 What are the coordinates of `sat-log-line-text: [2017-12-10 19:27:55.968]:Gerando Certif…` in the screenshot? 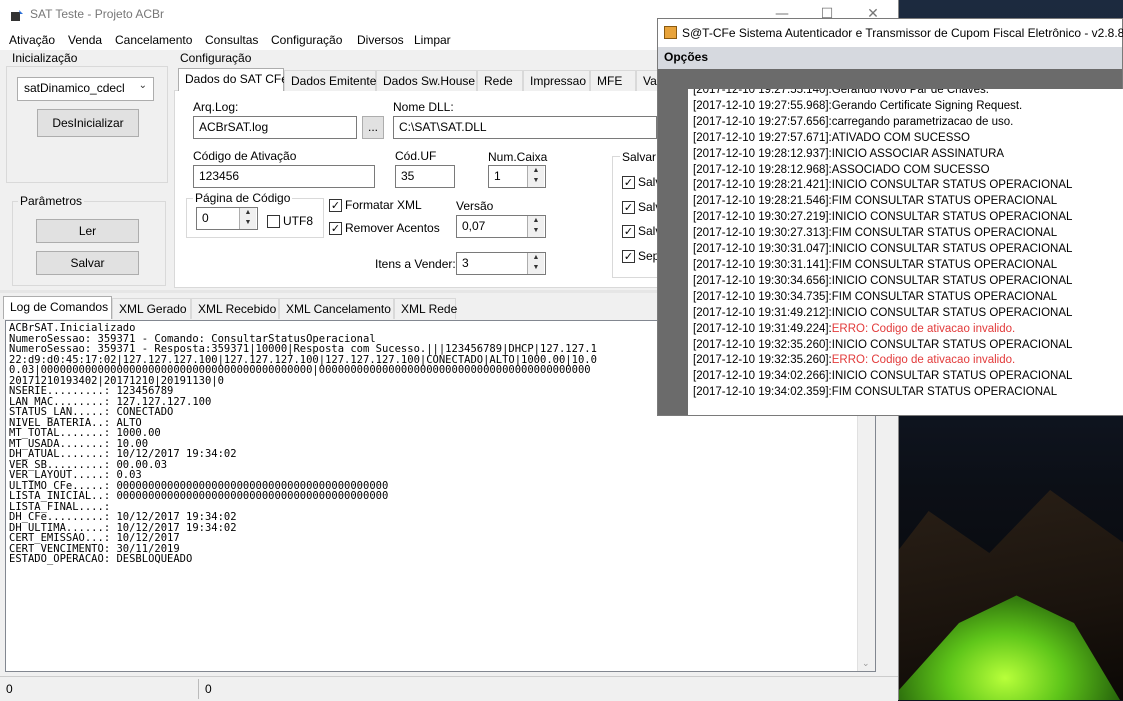 It's located at (858, 105).